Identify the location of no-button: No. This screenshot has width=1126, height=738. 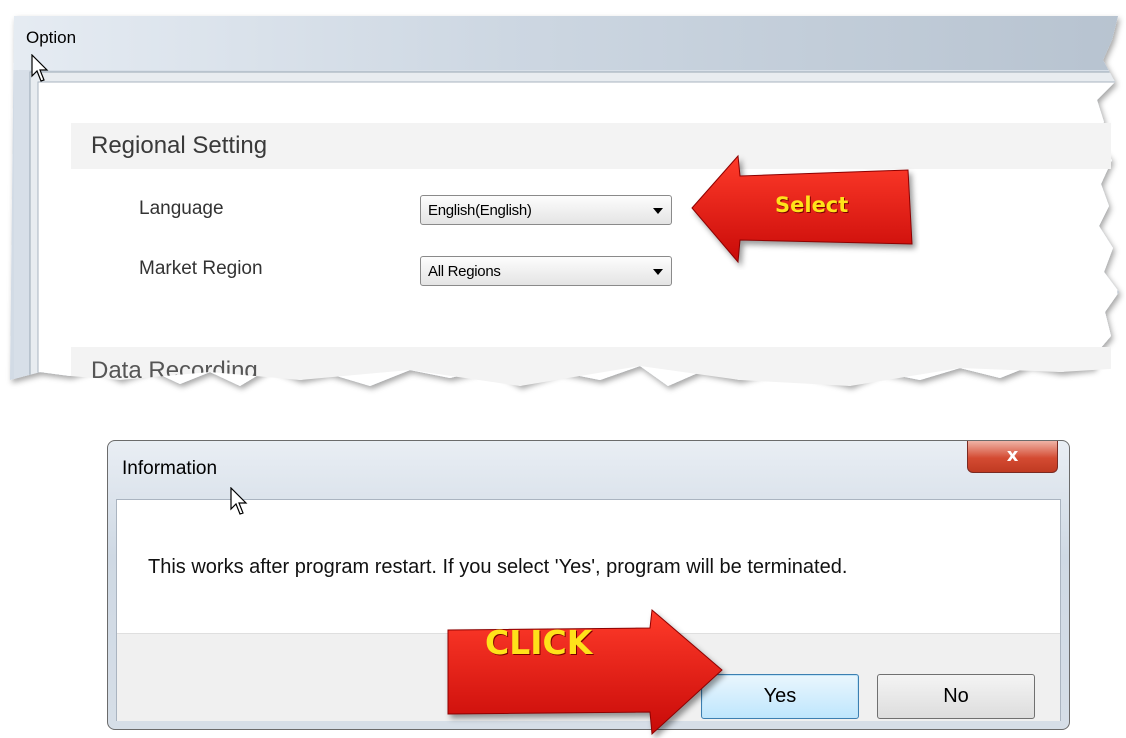
(956, 696).